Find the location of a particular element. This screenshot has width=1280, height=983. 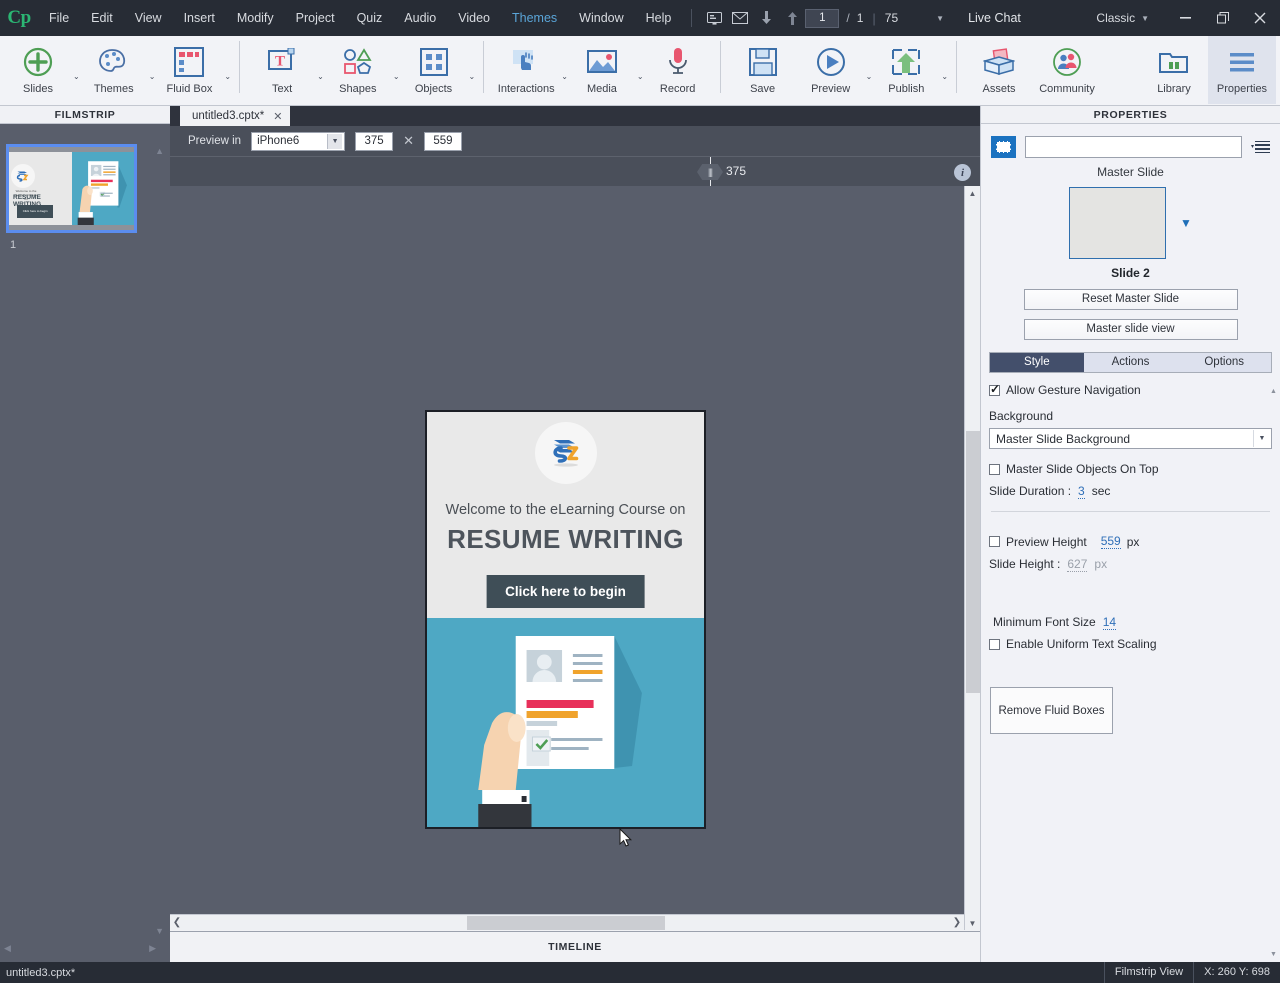

minimize-button is located at coordinates (1185, 18).